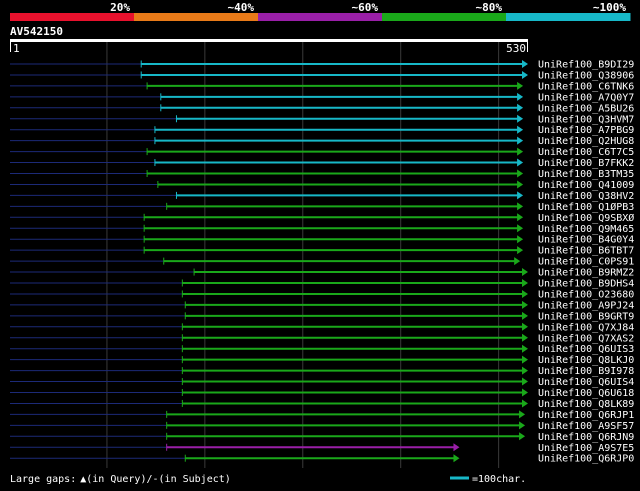 This screenshot has width=640, height=491. I want to click on hit-row: UniRef100_Q1ØPB3, so click(322, 207).